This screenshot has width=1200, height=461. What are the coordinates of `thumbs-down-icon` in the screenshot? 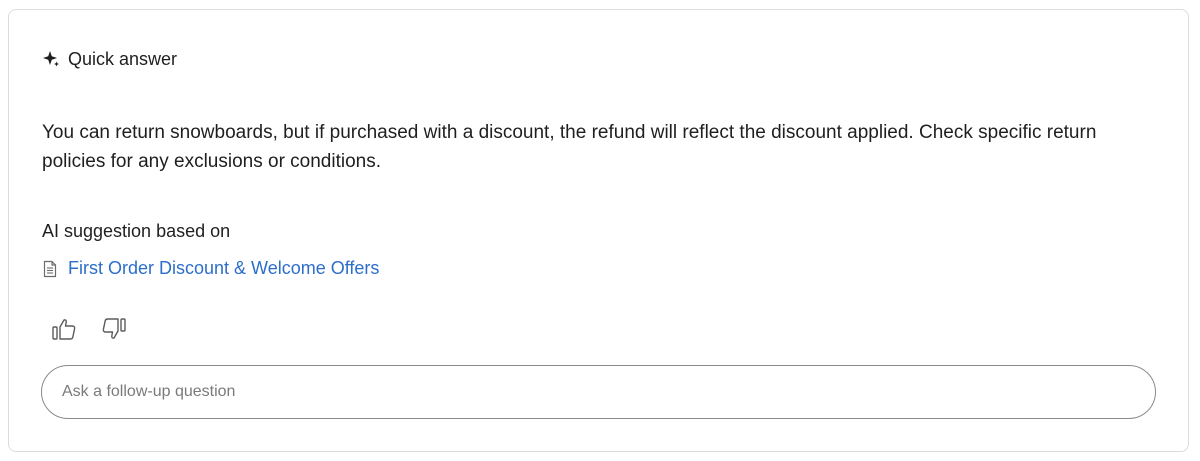 It's located at (114, 329).